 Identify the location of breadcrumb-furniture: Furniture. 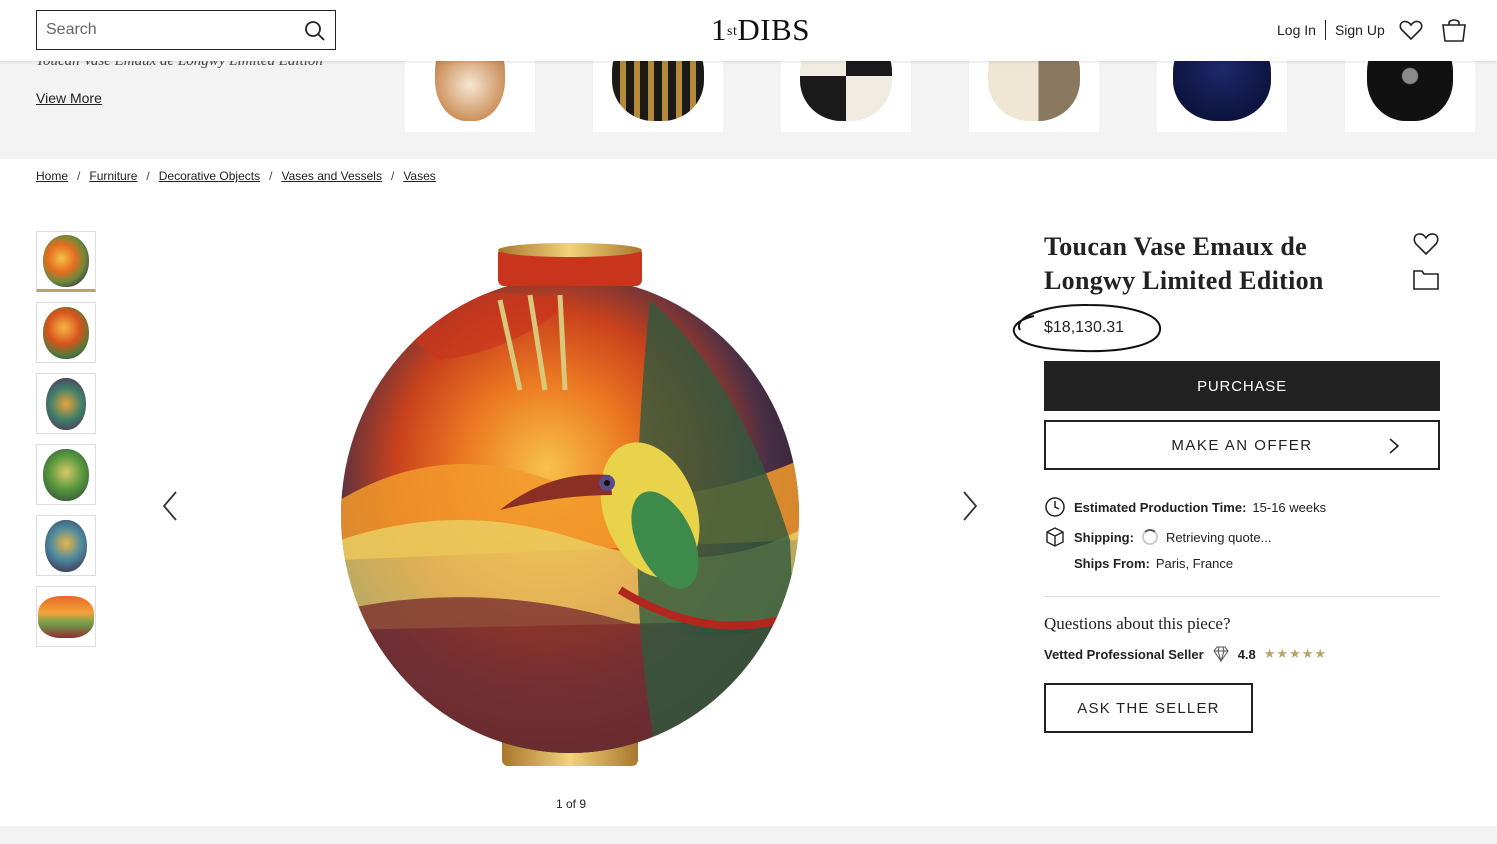
(113, 176).